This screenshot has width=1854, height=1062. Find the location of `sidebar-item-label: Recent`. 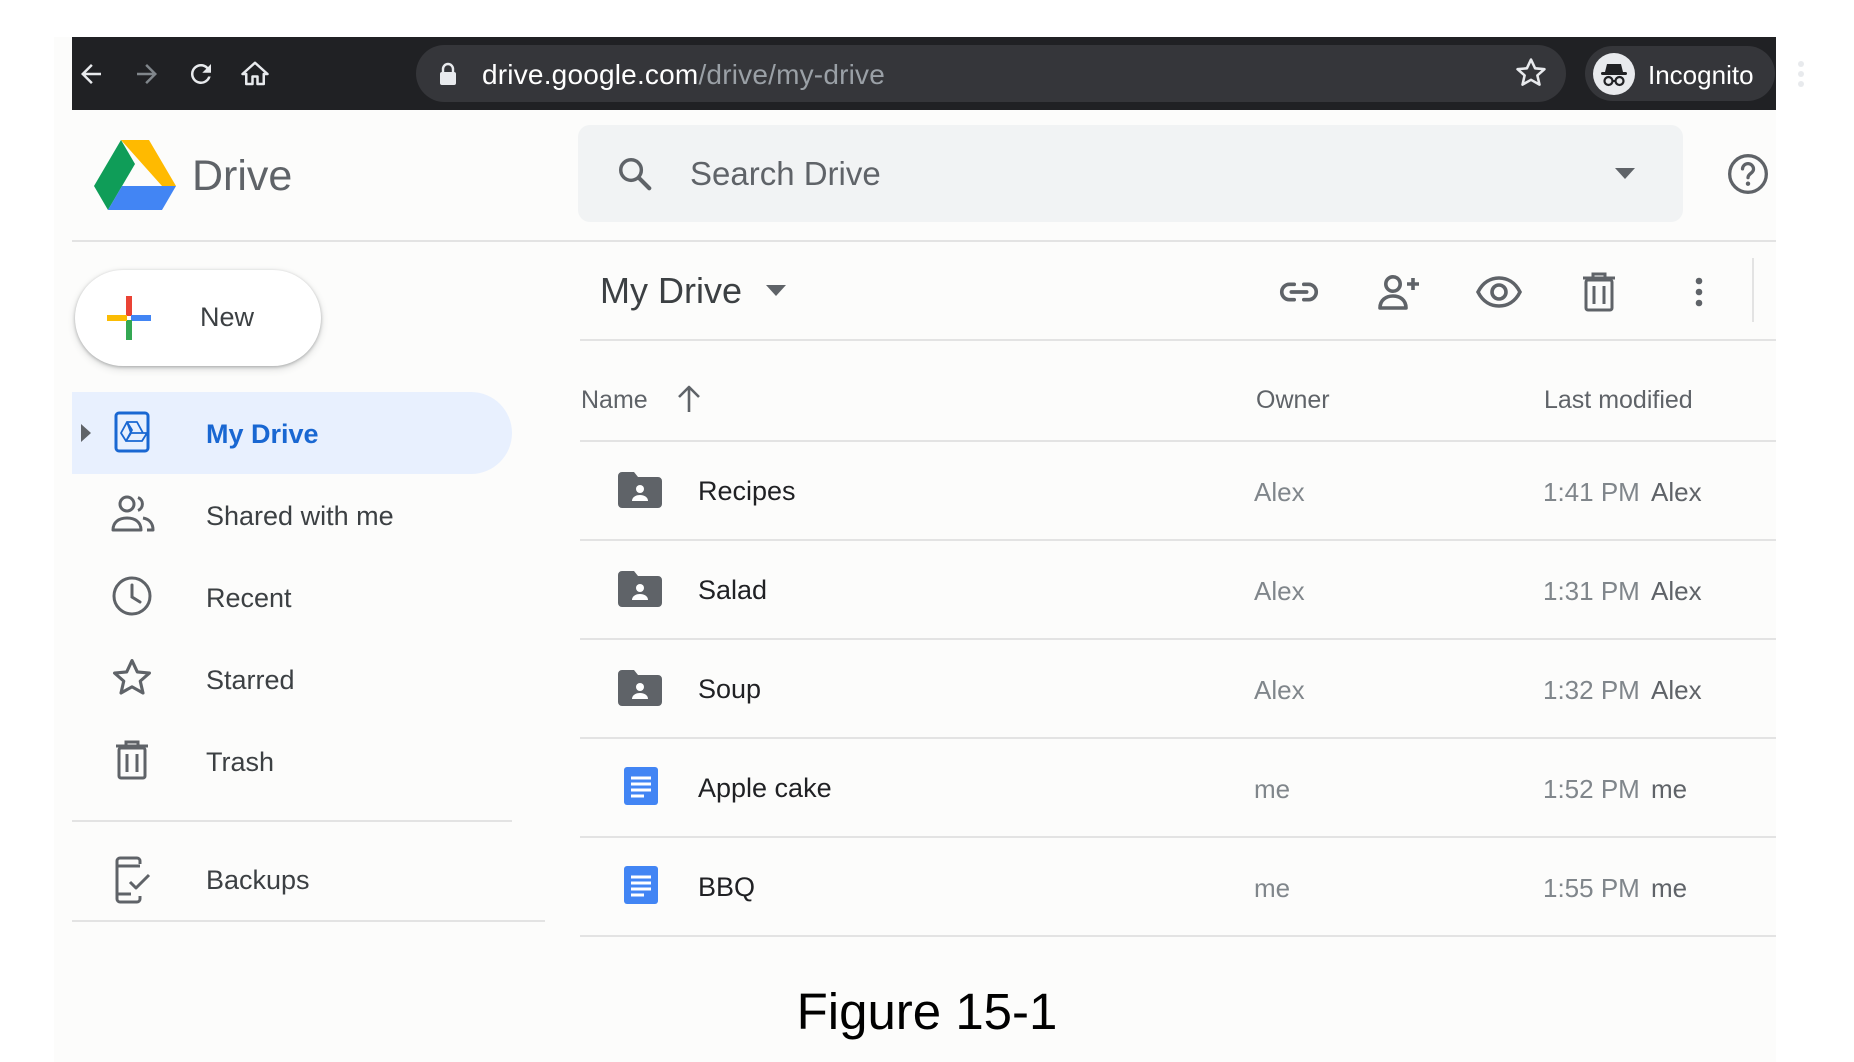

sidebar-item-label: Recent is located at coordinates (249, 598).